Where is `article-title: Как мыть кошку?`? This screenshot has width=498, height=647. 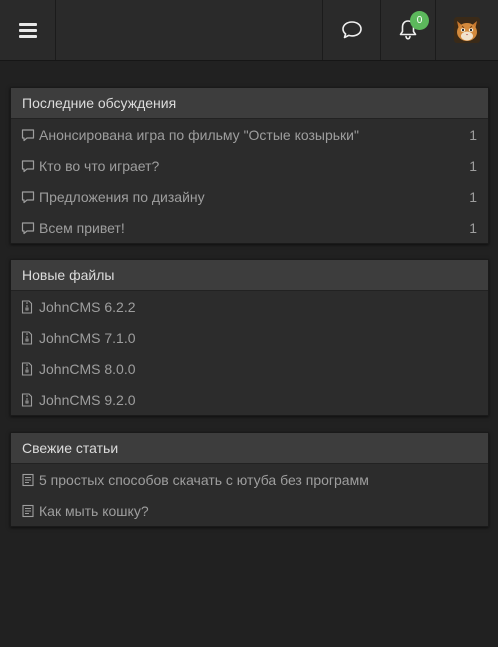
article-title: Как мыть кошку? is located at coordinates (94, 510).